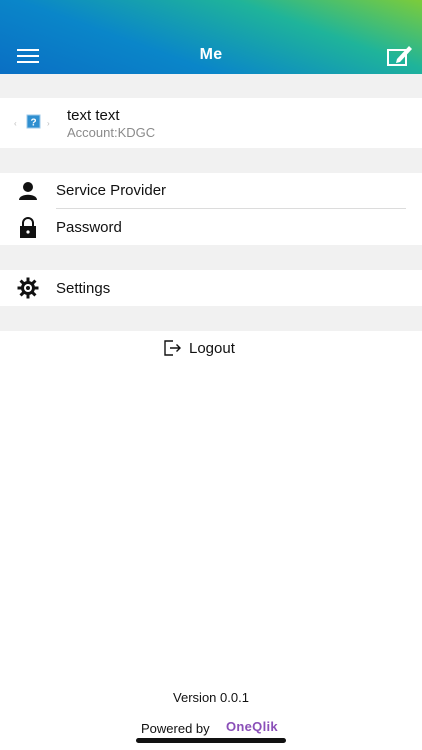 Image resolution: width=422 pixels, height=750 pixels. What do you see at coordinates (111, 190) in the screenshot?
I see `service-provider-label: Service Provider` at bounding box center [111, 190].